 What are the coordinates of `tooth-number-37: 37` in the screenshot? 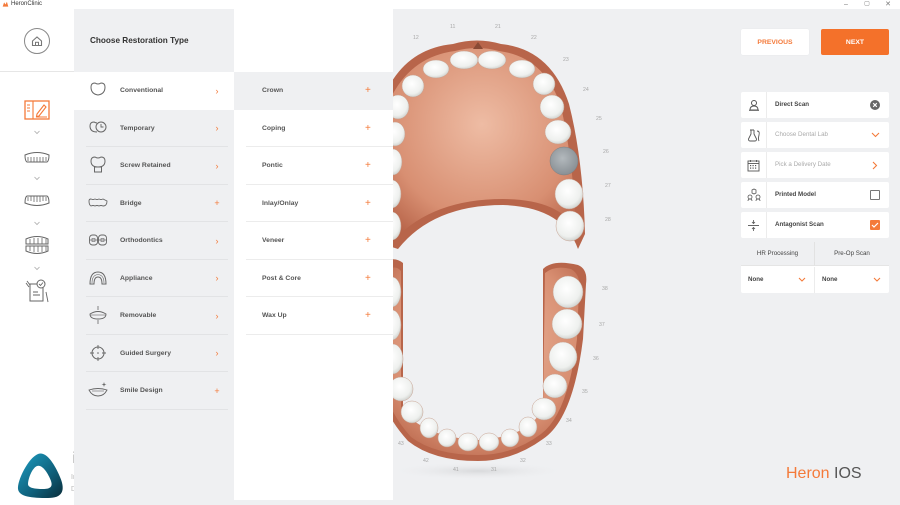 It's located at (602, 325).